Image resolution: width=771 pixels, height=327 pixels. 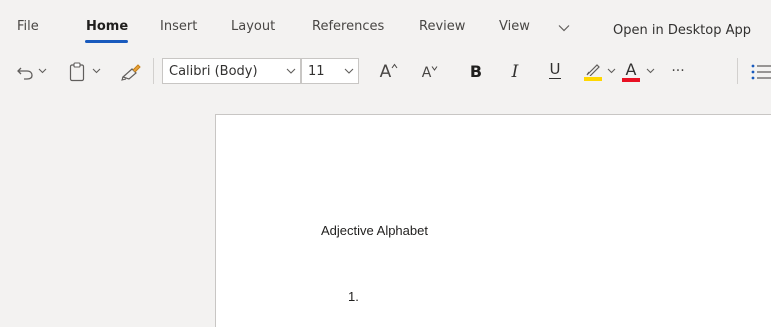 I want to click on caret-down-icon, so click(x=434, y=68).